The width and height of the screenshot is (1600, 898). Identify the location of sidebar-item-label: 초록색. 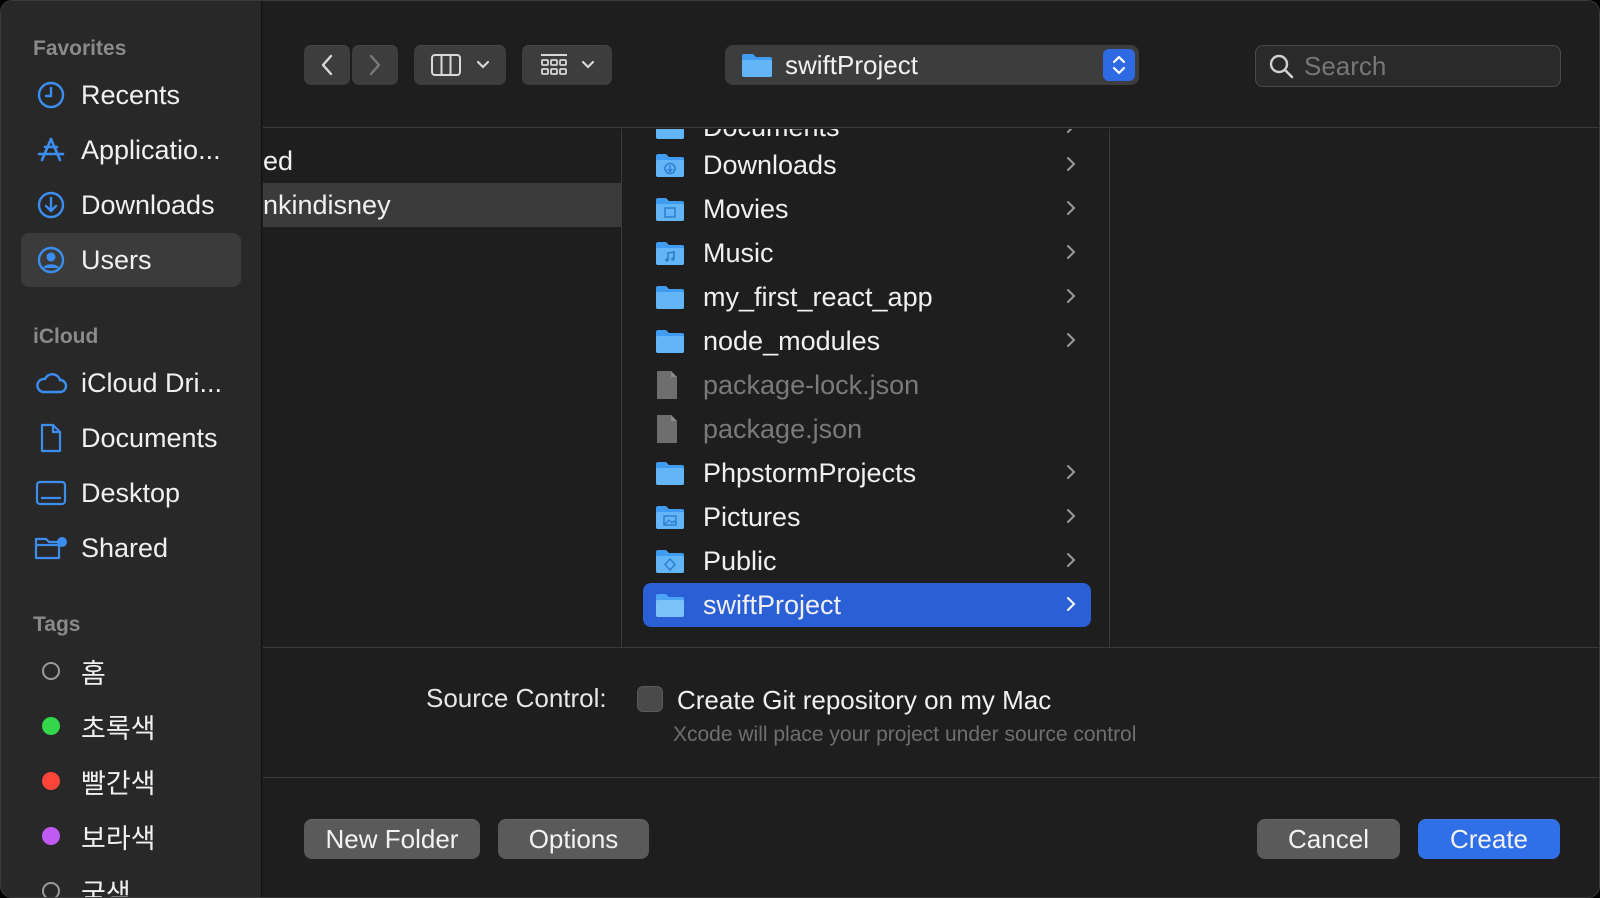
(118, 728).